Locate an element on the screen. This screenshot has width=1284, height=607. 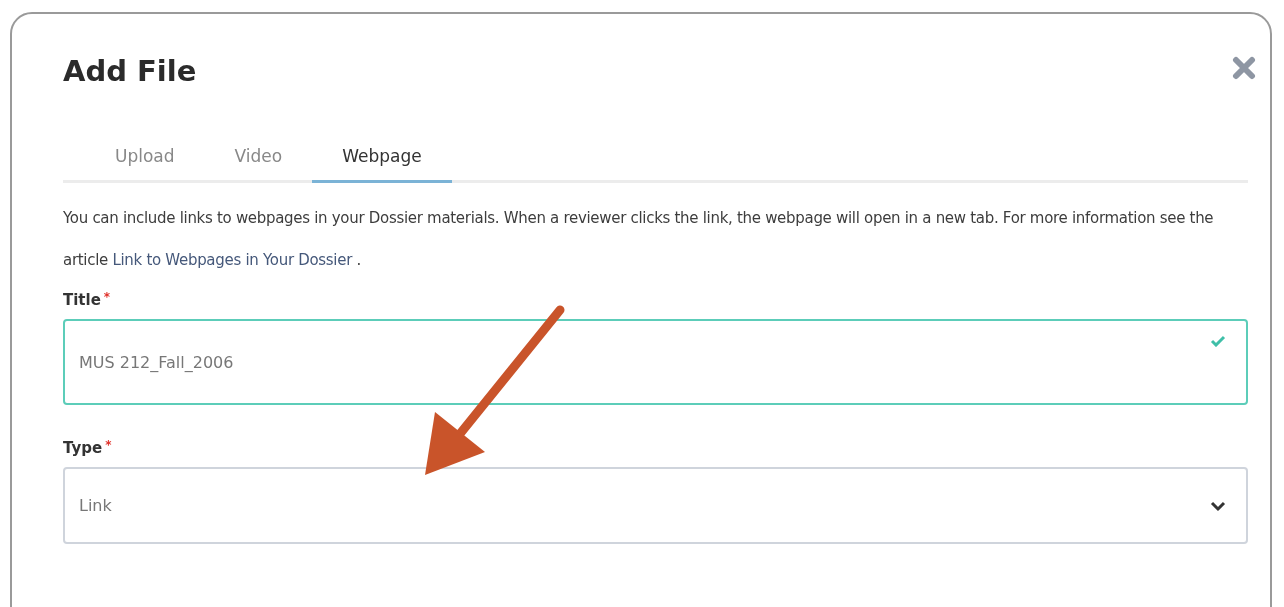
check-icon is located at coordinates (1218, 341).